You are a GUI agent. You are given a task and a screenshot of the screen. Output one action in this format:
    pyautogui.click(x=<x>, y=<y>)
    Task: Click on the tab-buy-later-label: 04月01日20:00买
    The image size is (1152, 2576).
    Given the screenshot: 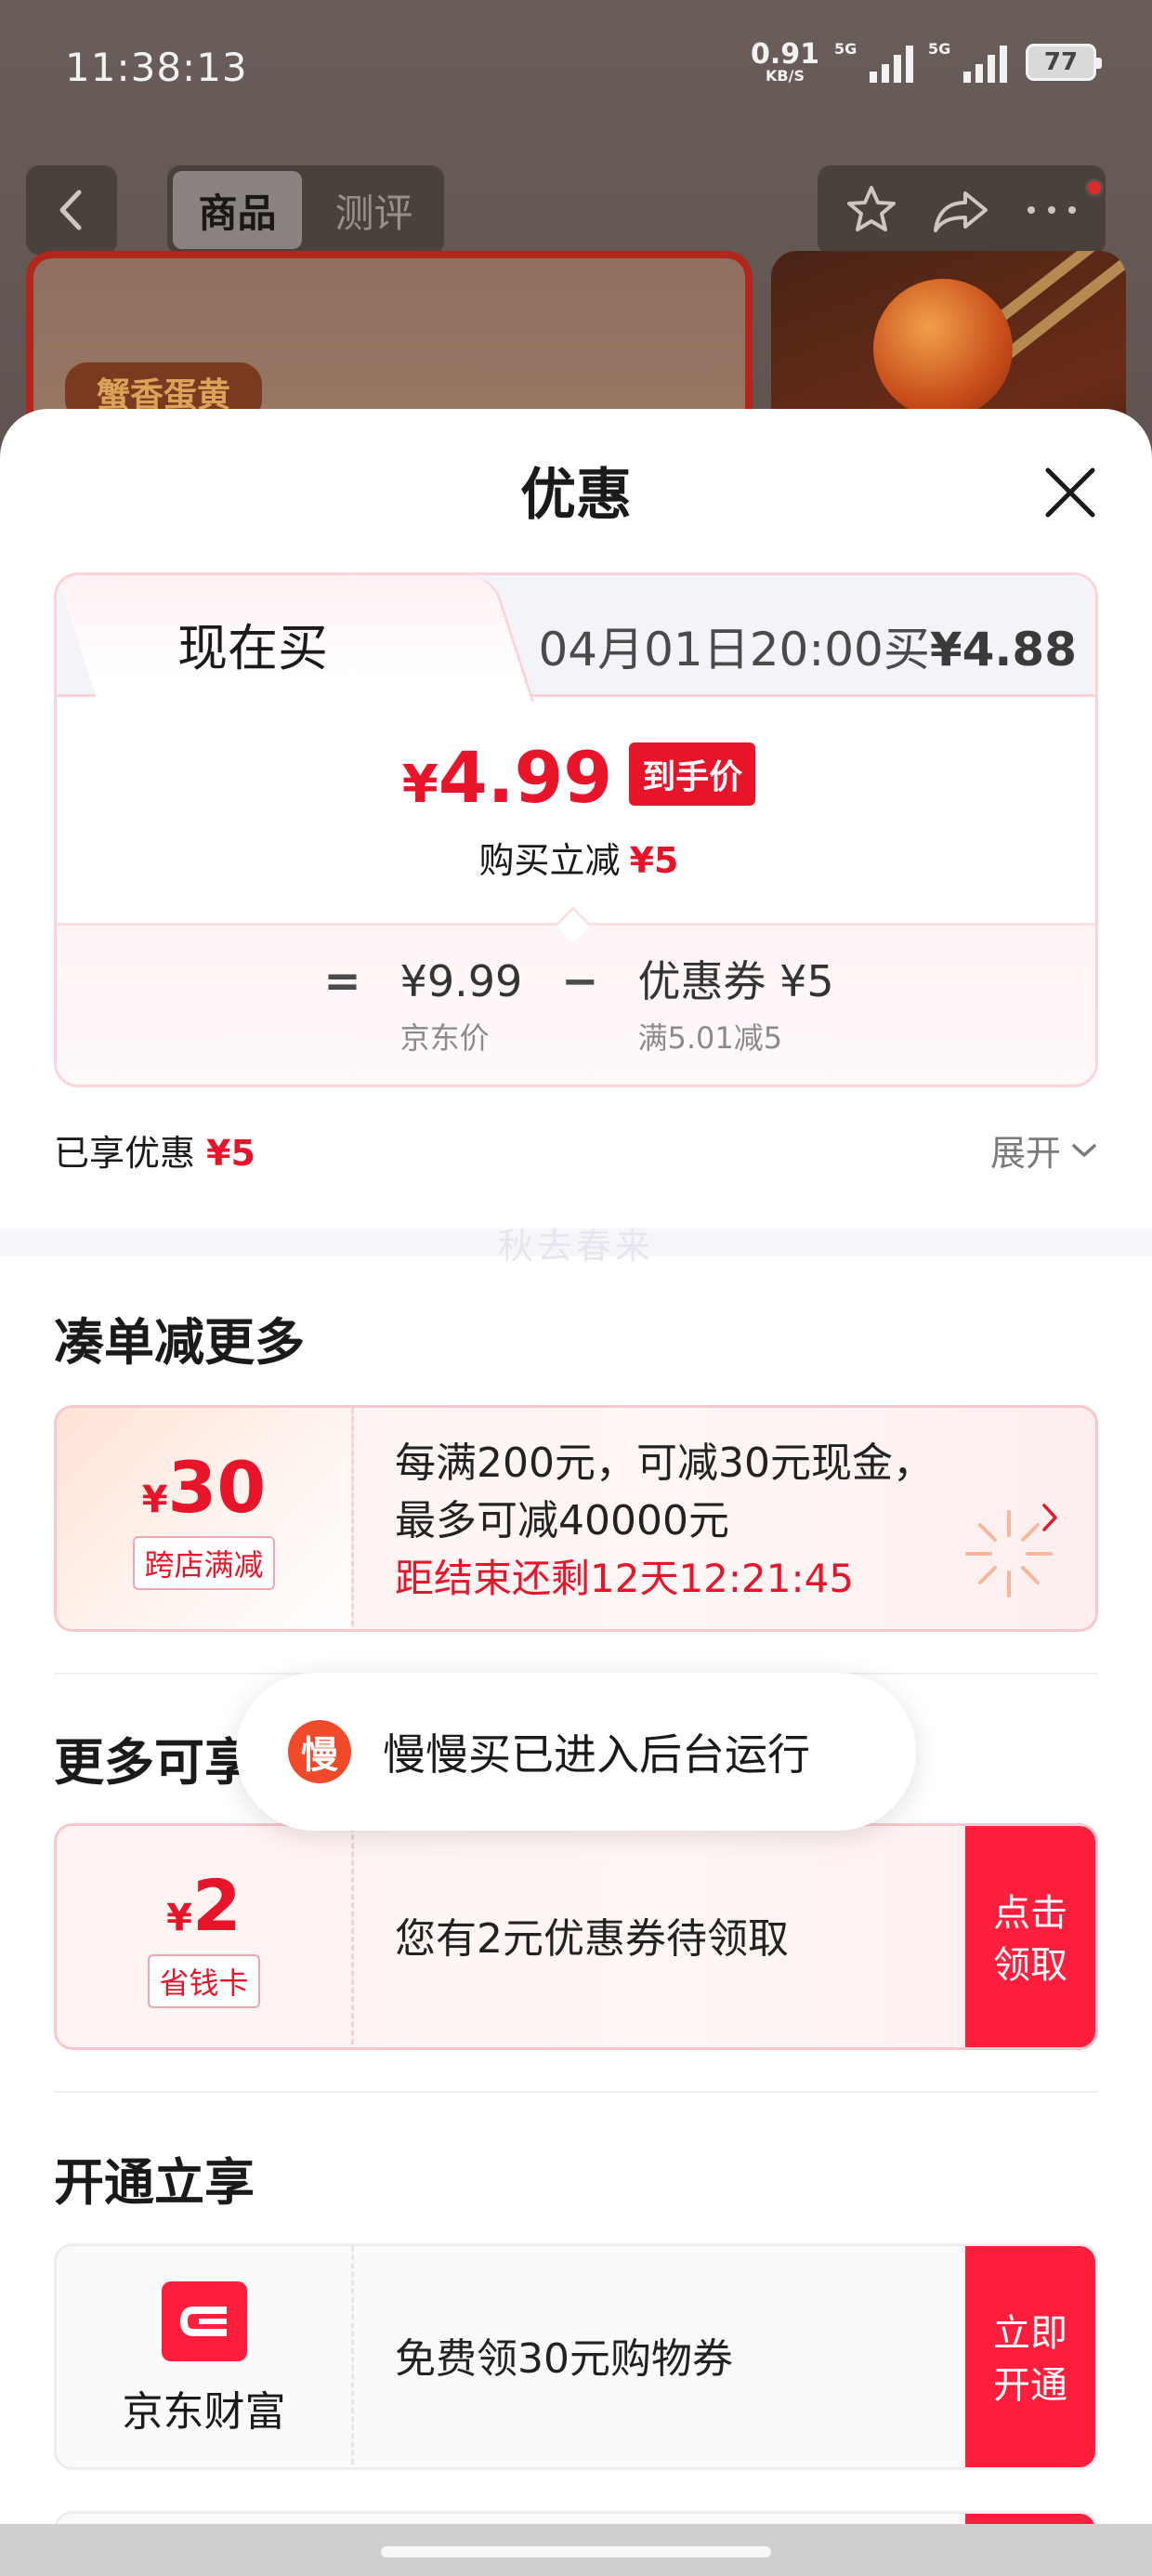 What is the action you would take?
    pyautogui.click(x=734, y=650)
    